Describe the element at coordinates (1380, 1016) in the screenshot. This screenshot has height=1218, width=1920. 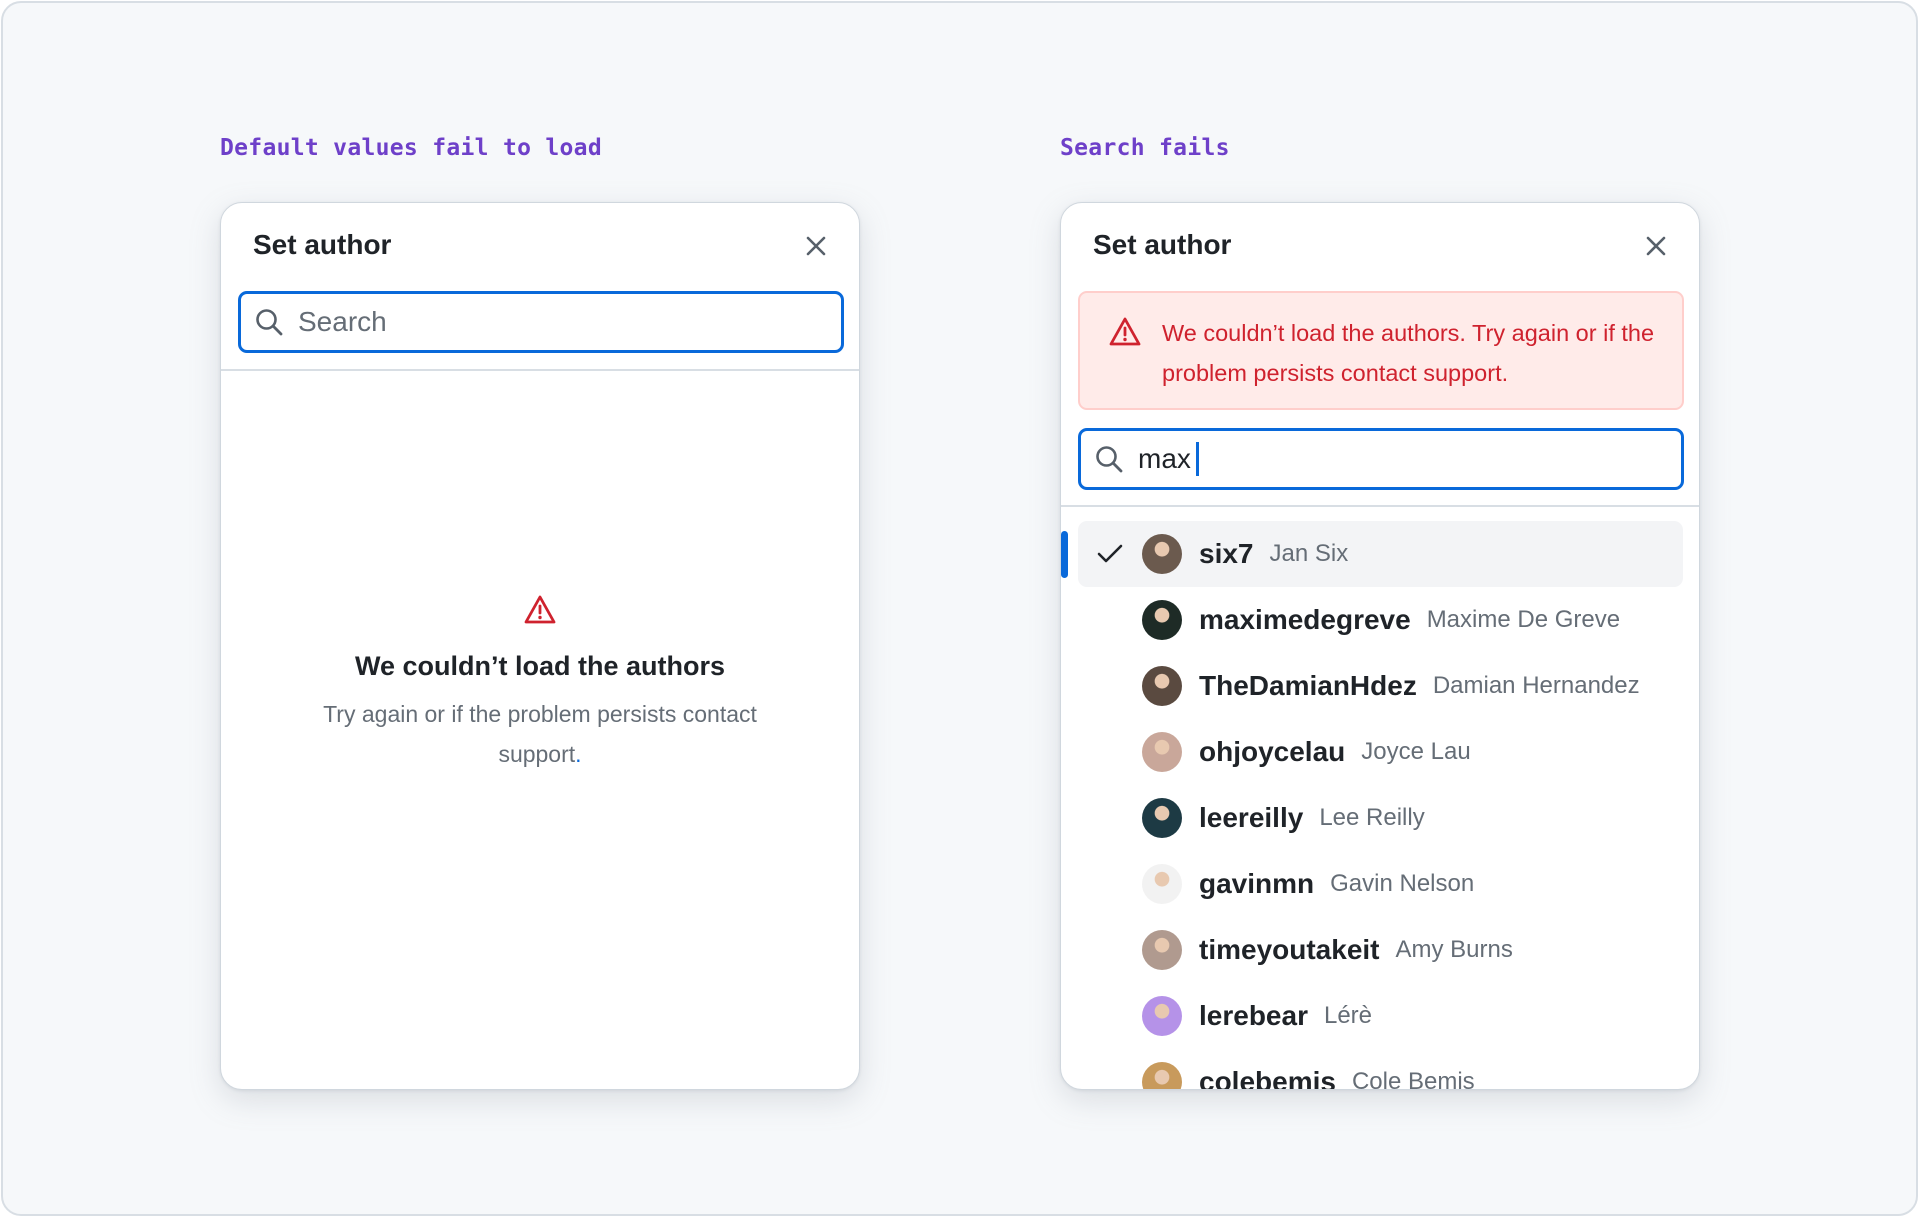
I see `author-option-lerebear: lerebear Lérè` at that location.